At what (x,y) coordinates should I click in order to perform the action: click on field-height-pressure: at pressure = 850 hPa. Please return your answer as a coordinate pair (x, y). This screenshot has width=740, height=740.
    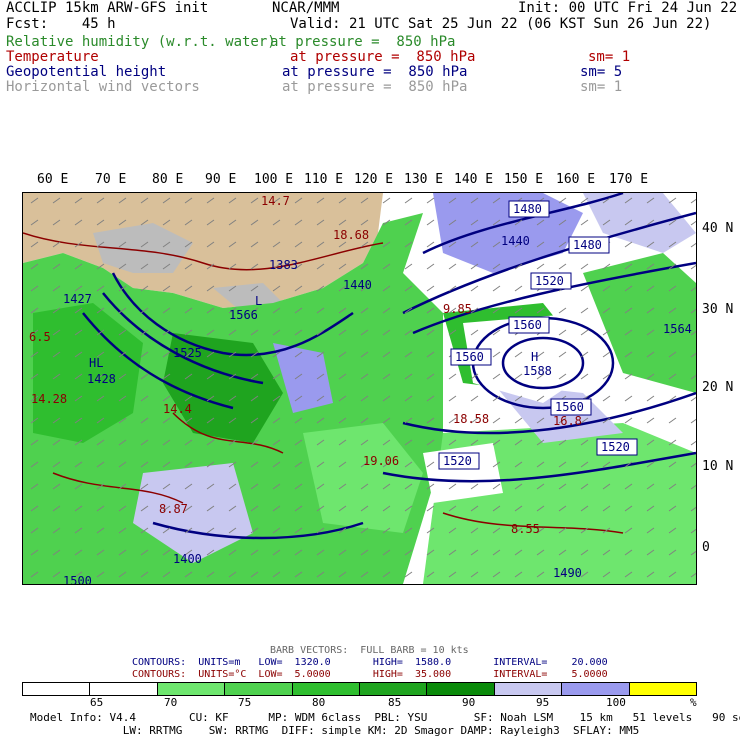
    Looking at the image, I should click on (375, 72).